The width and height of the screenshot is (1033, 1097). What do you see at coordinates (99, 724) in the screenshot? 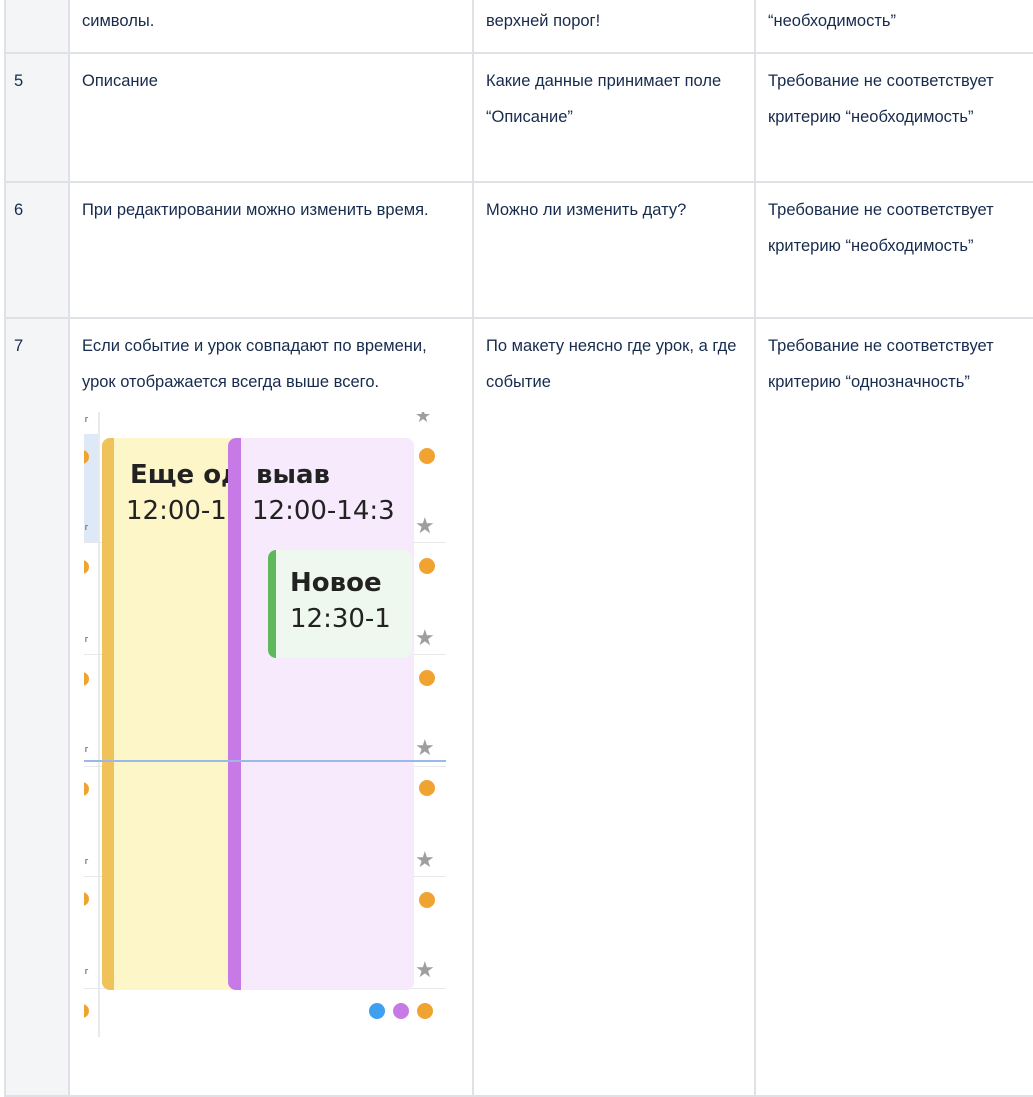
I see `calendar-column-divider` at bounding box center [99, 724].